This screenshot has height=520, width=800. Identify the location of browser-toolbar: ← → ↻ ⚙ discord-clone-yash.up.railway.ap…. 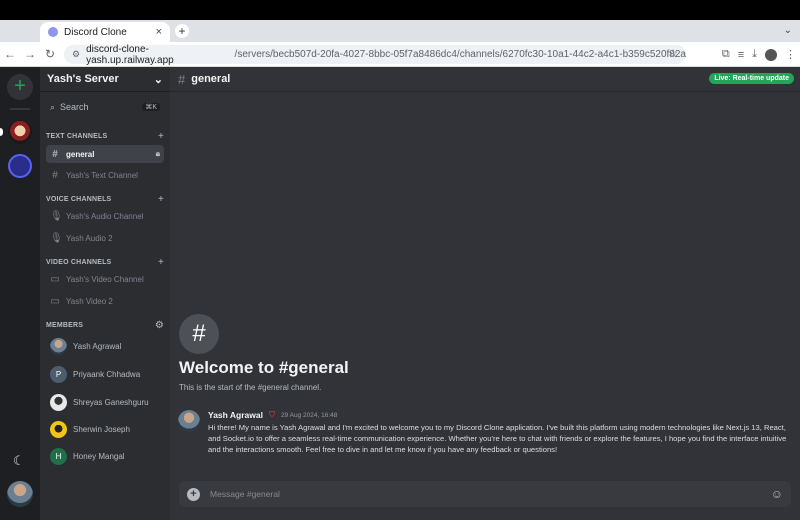
(400, 54).